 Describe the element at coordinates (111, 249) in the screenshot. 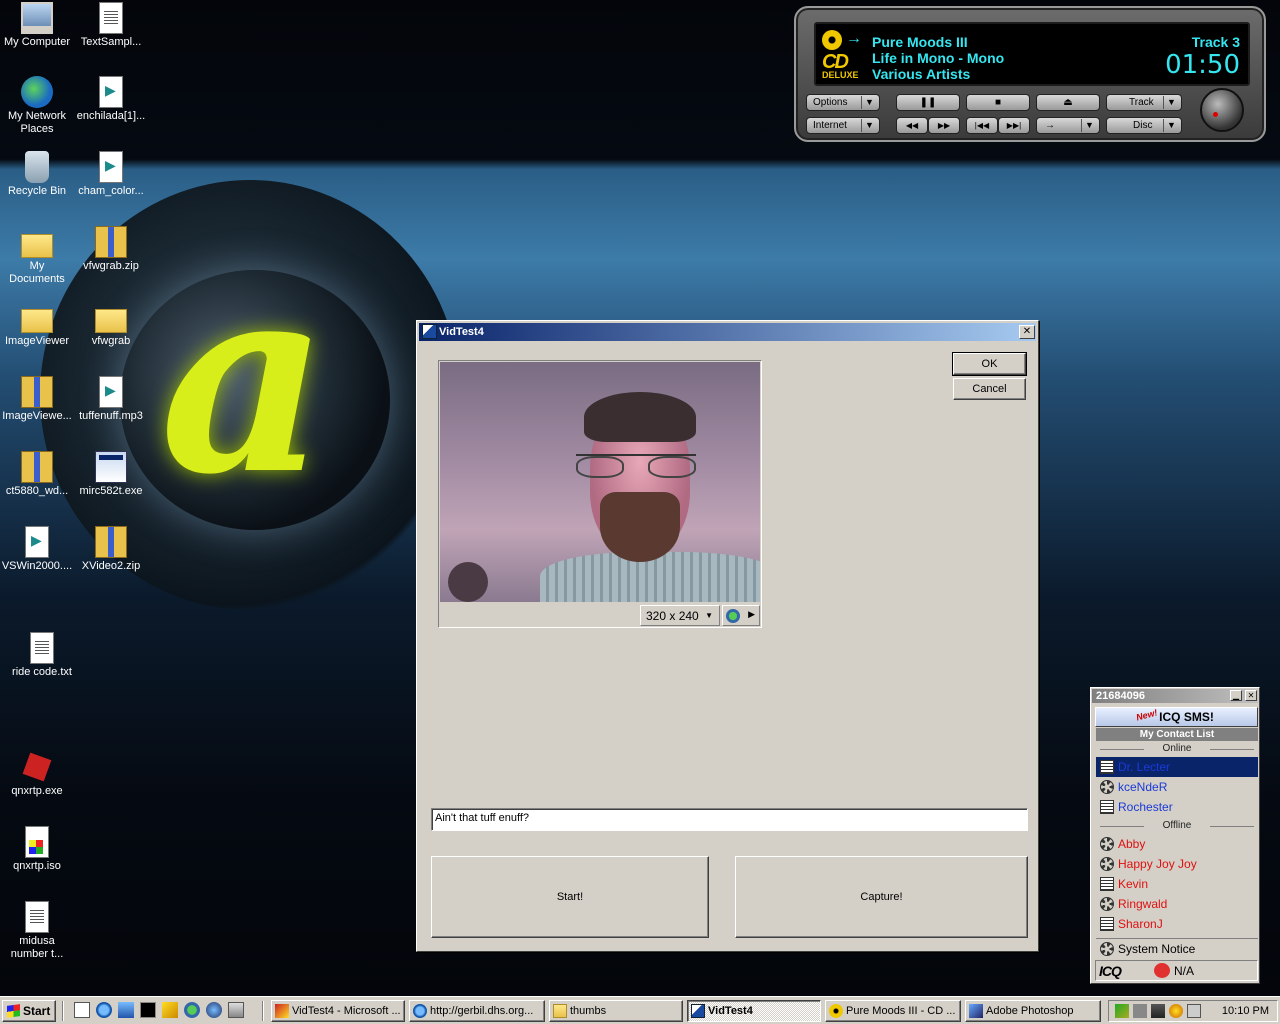

I see `vfwgrab-zip-desktop-item: vfwgrab.zip` at that location.